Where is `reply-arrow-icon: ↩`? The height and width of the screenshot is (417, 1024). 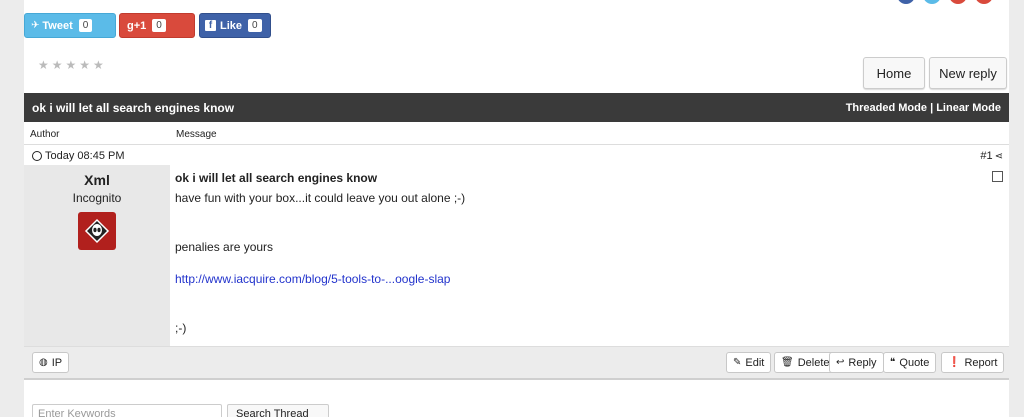
reply-arrow-icon: ↩ is located at coordinates (840, 362).